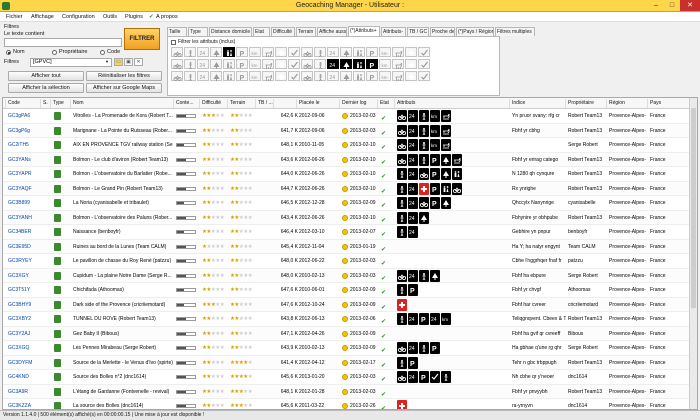 The width and height of the screenshot is (700, 420). What do you see at coordinates (138, 62) in the screenshot?
I see `delete-filter-icon: ✕` at bounding box center [138, 62].